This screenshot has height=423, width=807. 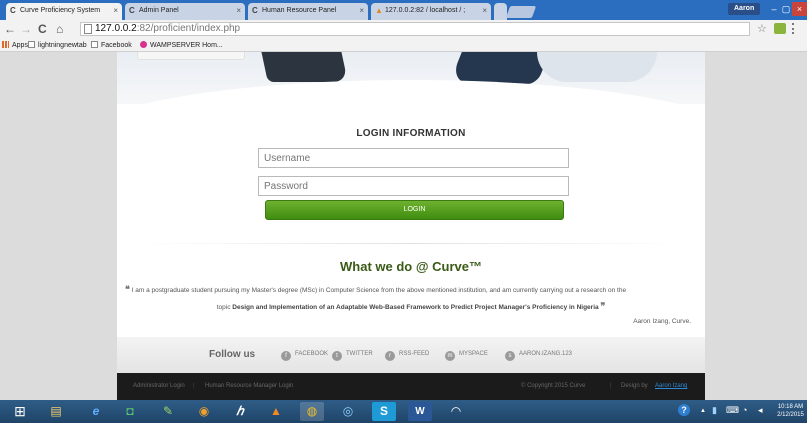 What do you see at coordinates (414, 210) in the screenshot?
I see `login-button: LOGIN` at bounding box center [414, 210].